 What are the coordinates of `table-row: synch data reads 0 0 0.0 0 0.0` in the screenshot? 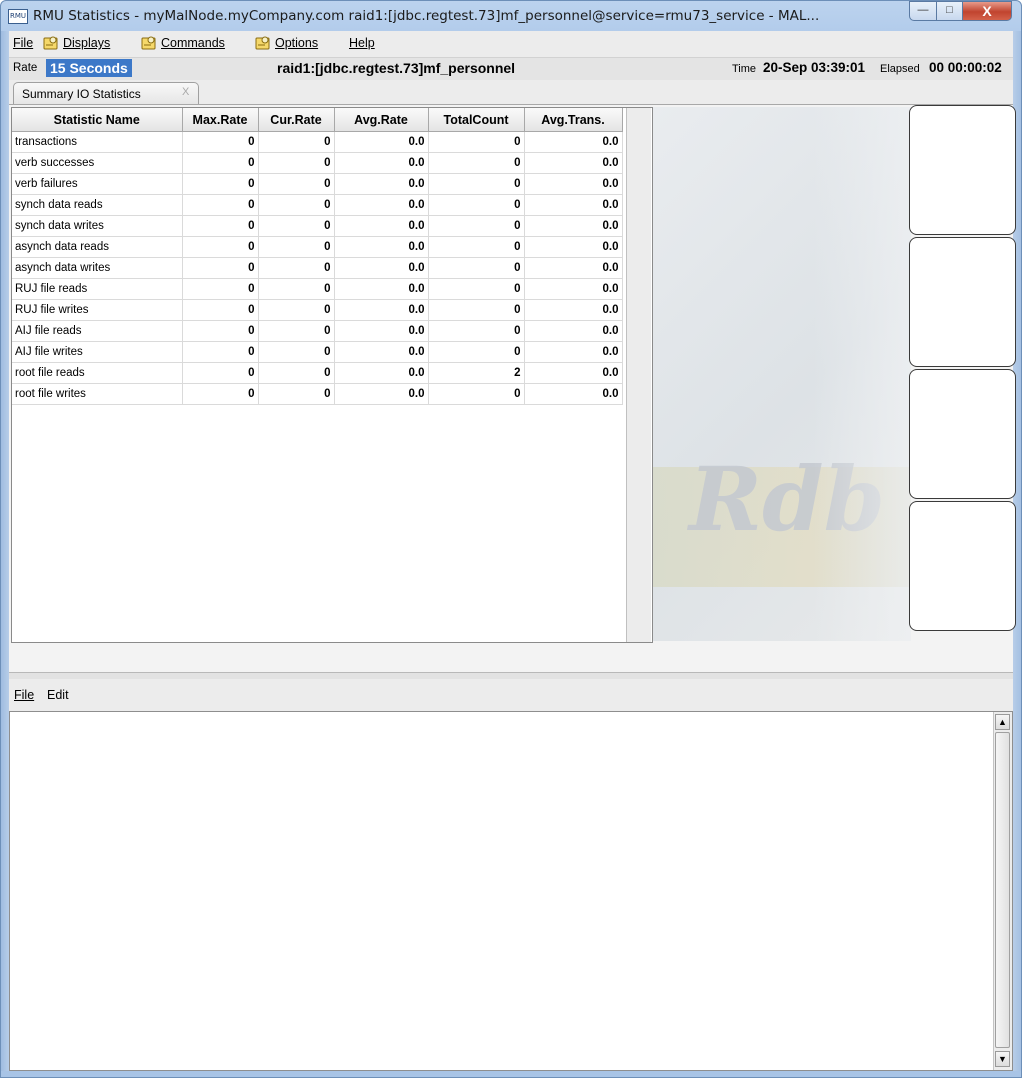 It's located at (317, 205).